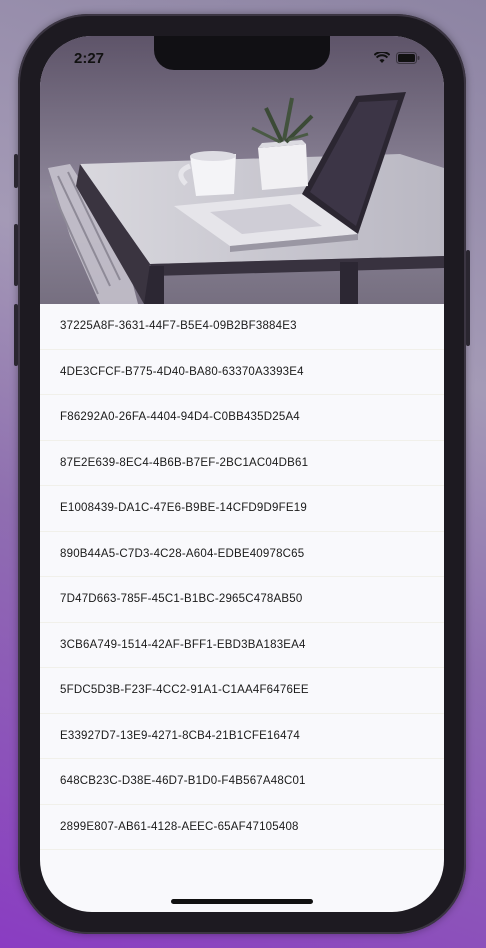  I want to click on list-item: 890B44A5-C7D3-4C28-A604-EDBE40978C65, so click(242, 554).